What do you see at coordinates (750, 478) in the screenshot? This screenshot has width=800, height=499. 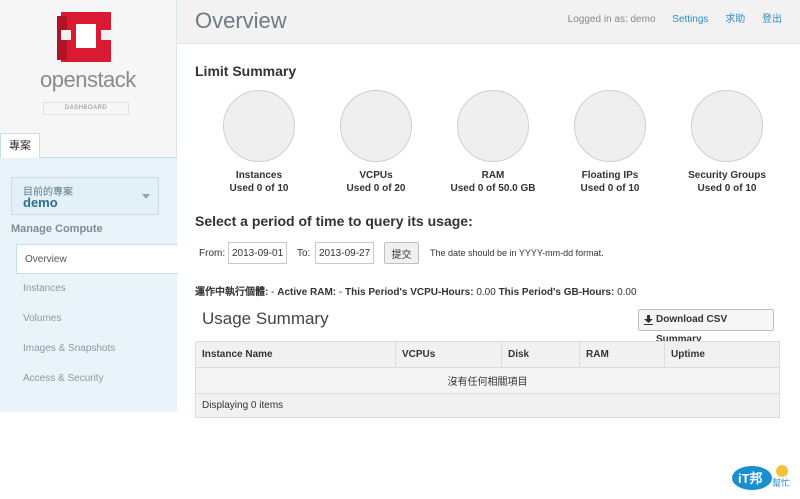 I see `svg-text: iT邦` at bounding box center [750, 478].